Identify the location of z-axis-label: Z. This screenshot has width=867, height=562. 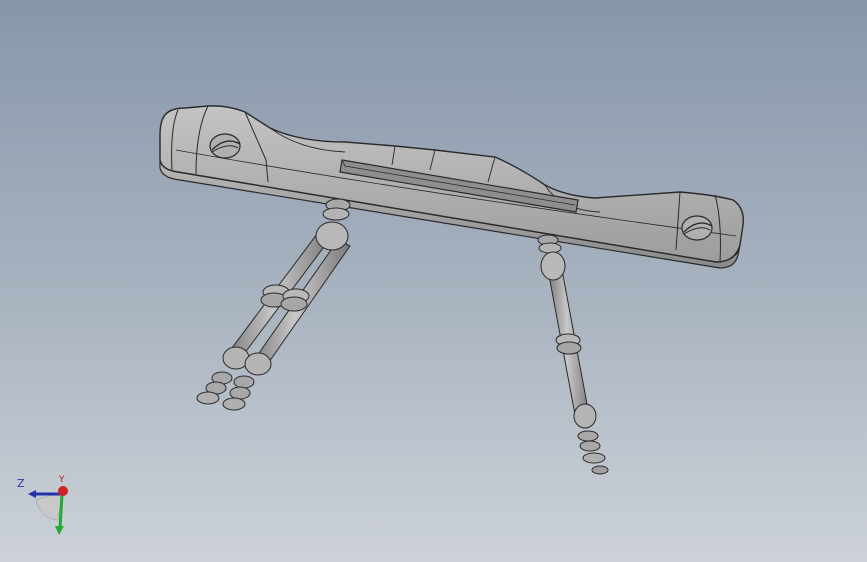
(21, 483).